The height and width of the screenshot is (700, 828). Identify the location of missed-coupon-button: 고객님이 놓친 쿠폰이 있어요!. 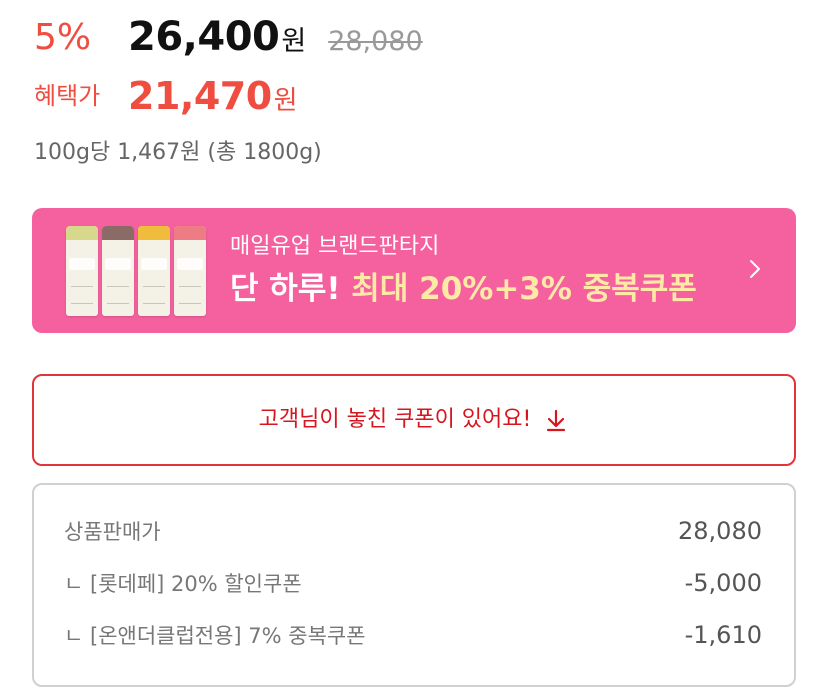
(414, 420).